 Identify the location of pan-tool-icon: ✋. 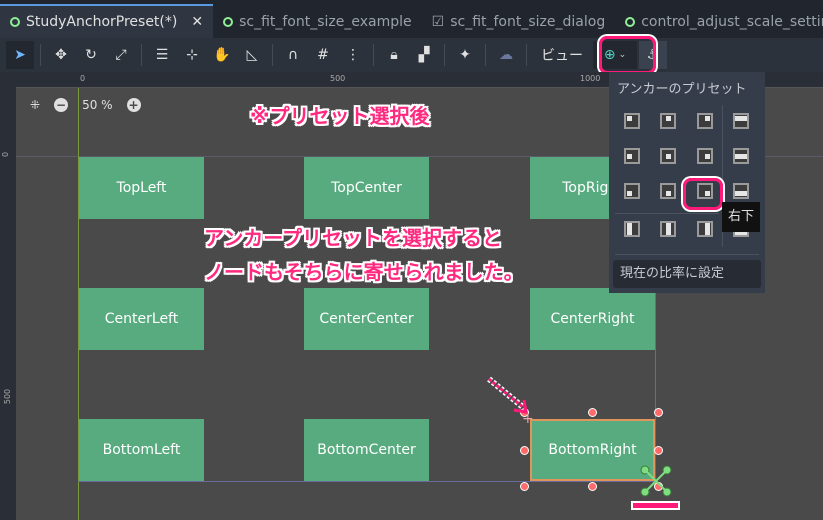
(222, 55).